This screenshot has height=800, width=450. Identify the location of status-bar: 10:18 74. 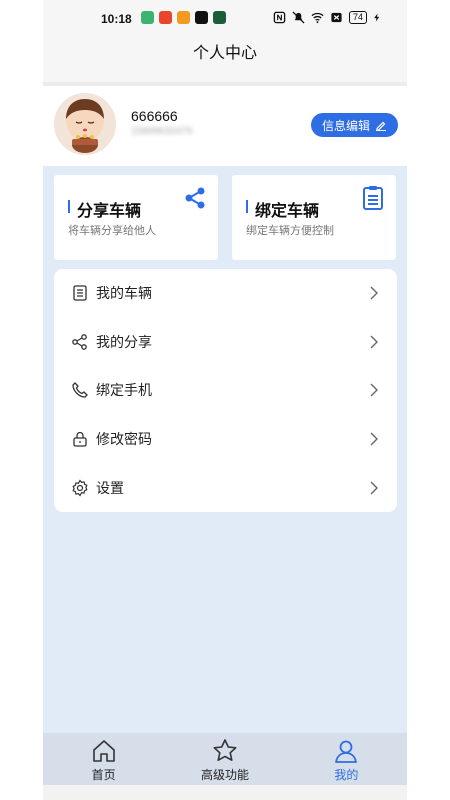
(225, 19).